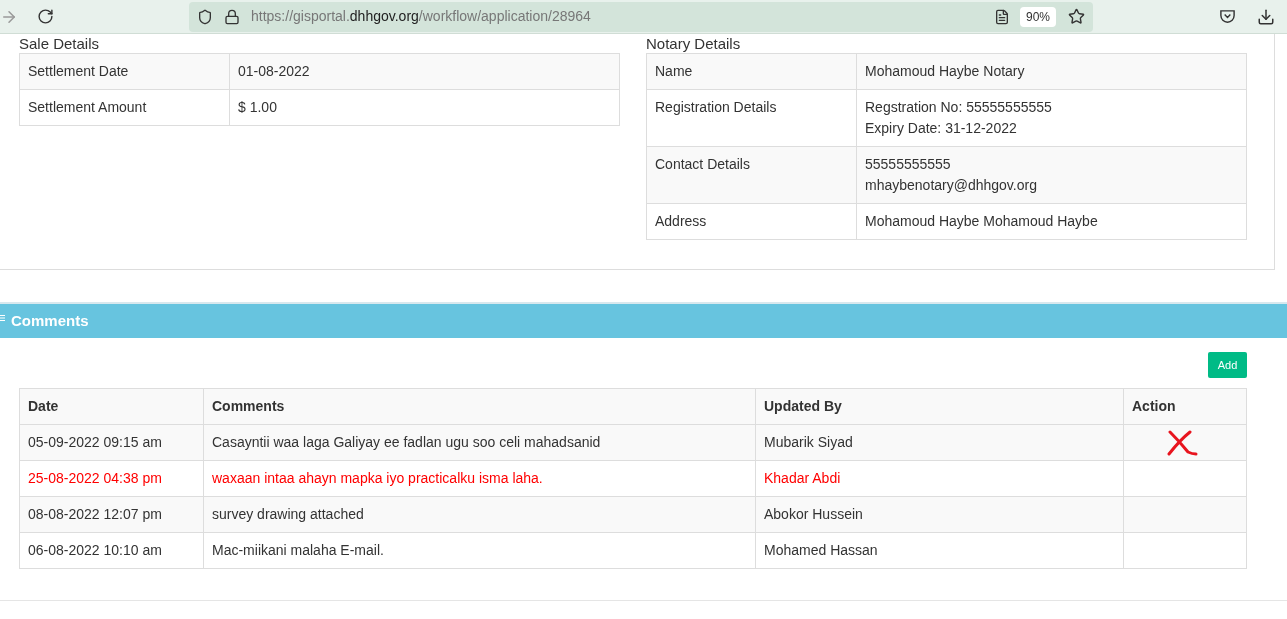  What do you see at coordinates (1051, 71) in the screenshot?
I see `value-cell: Mohamoud Haybe Notary` at bounding box center [1051, 71].